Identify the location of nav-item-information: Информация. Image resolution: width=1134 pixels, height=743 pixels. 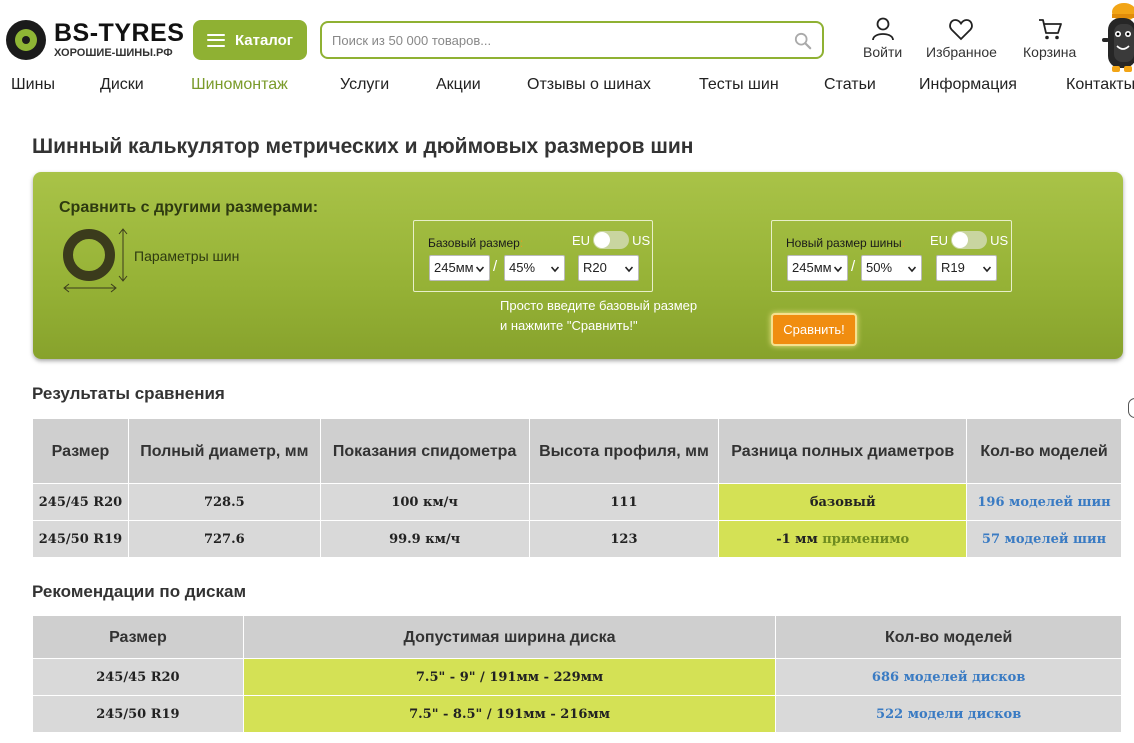
(968, 85).